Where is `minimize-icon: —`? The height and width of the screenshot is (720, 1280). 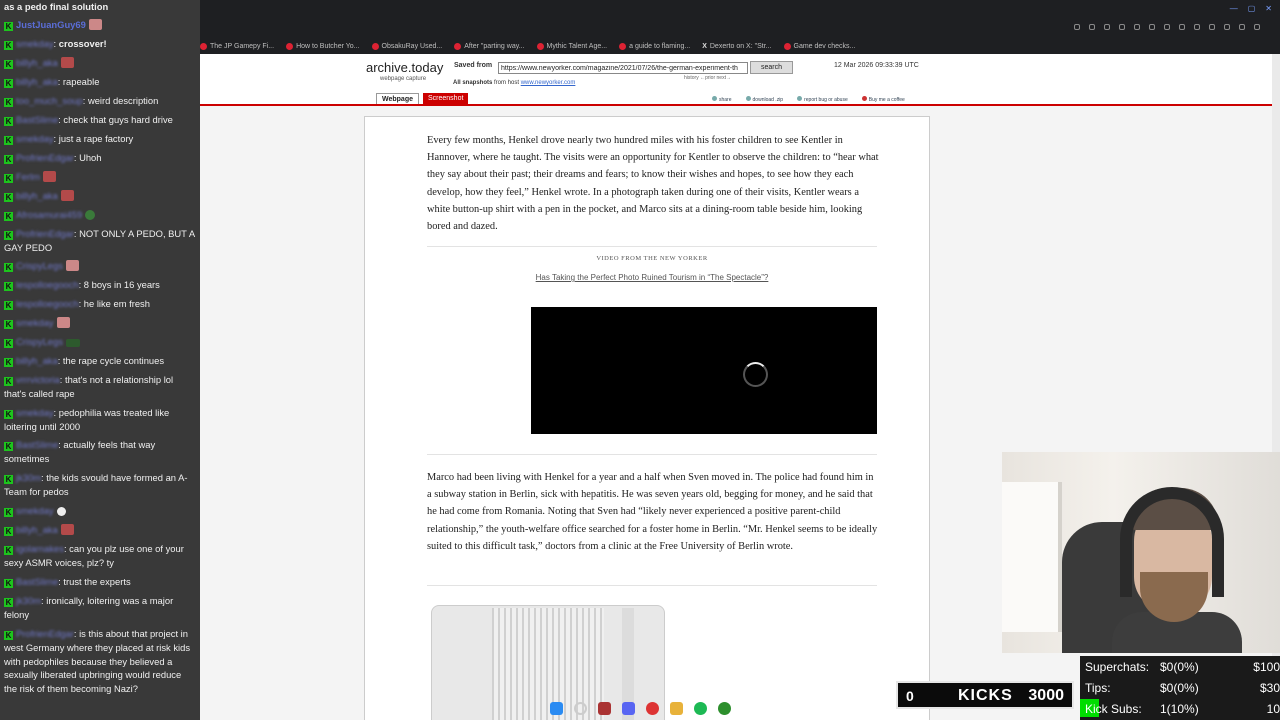
minimize-icon: — is located at coordinates (1234, 8).